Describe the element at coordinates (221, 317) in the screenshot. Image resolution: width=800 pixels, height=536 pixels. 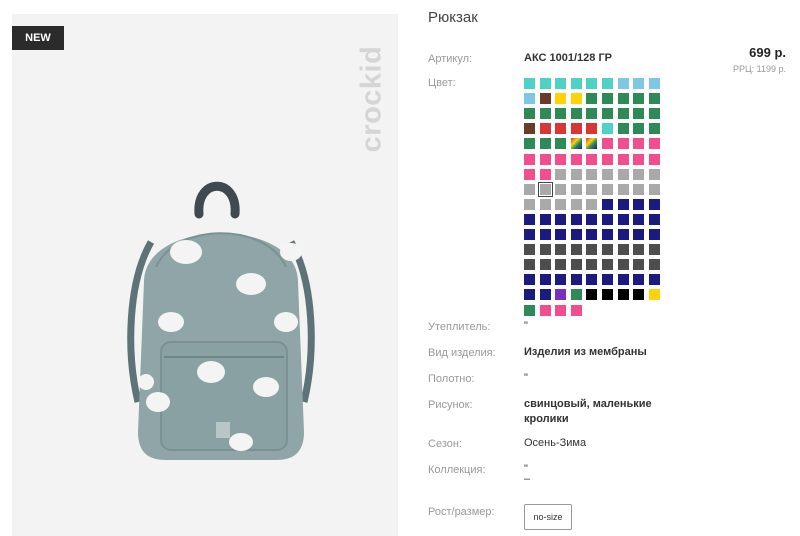
I see `product-image` at that location.